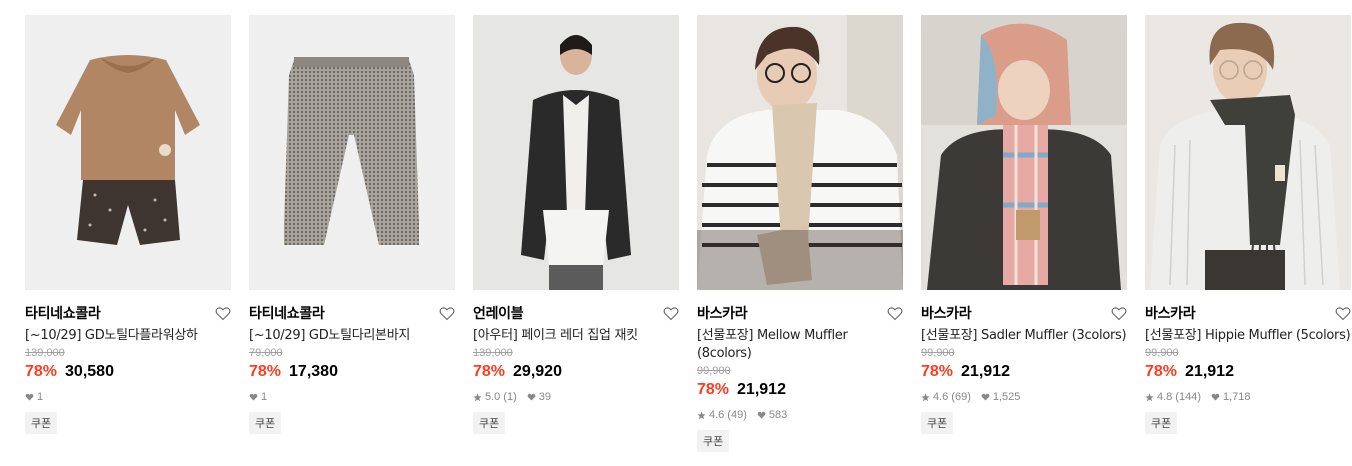 The height and width of the screenshot is (466, 1352). What do you see at coordinates (1236, 397) in the screenshot?
I see `likes-count: 1,718` at bounding box center [1236, 397].